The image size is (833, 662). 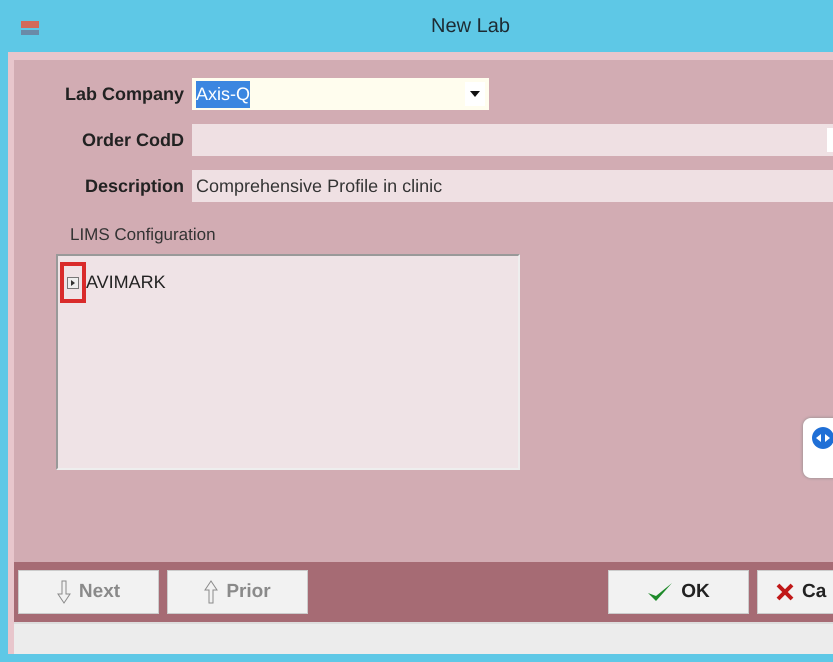 What do you see at coordinates (660, 592) in the screenshot?
I see `check-icon` at bounding box center [660, 592].